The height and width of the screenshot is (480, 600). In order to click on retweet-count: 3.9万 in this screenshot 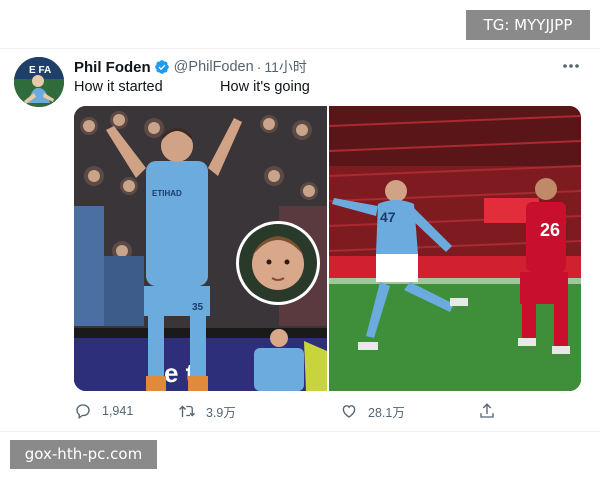, I will do `click(221, 412)`.